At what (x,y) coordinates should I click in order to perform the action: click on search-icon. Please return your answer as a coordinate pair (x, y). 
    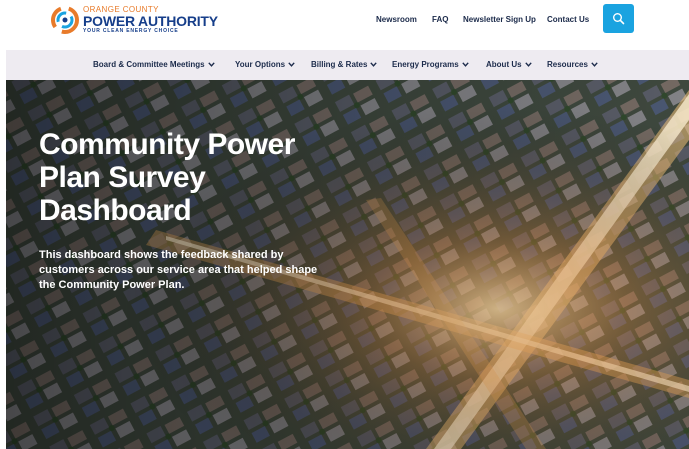
    Looking at the image, I should click on (619, 19).